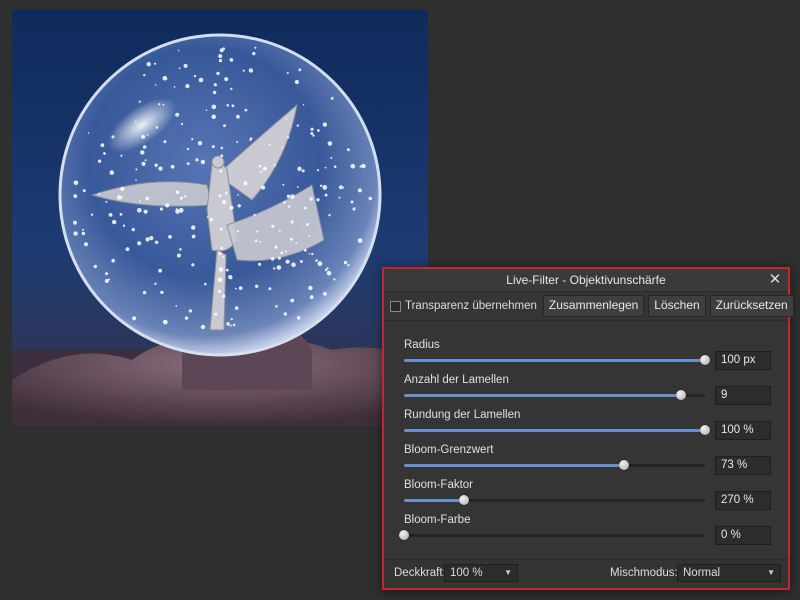  What do you see at coordinates (481, 573) in the screenshot?
I see `opacity-dropdown: 100 % ▼` at bounding box center [481, 573].